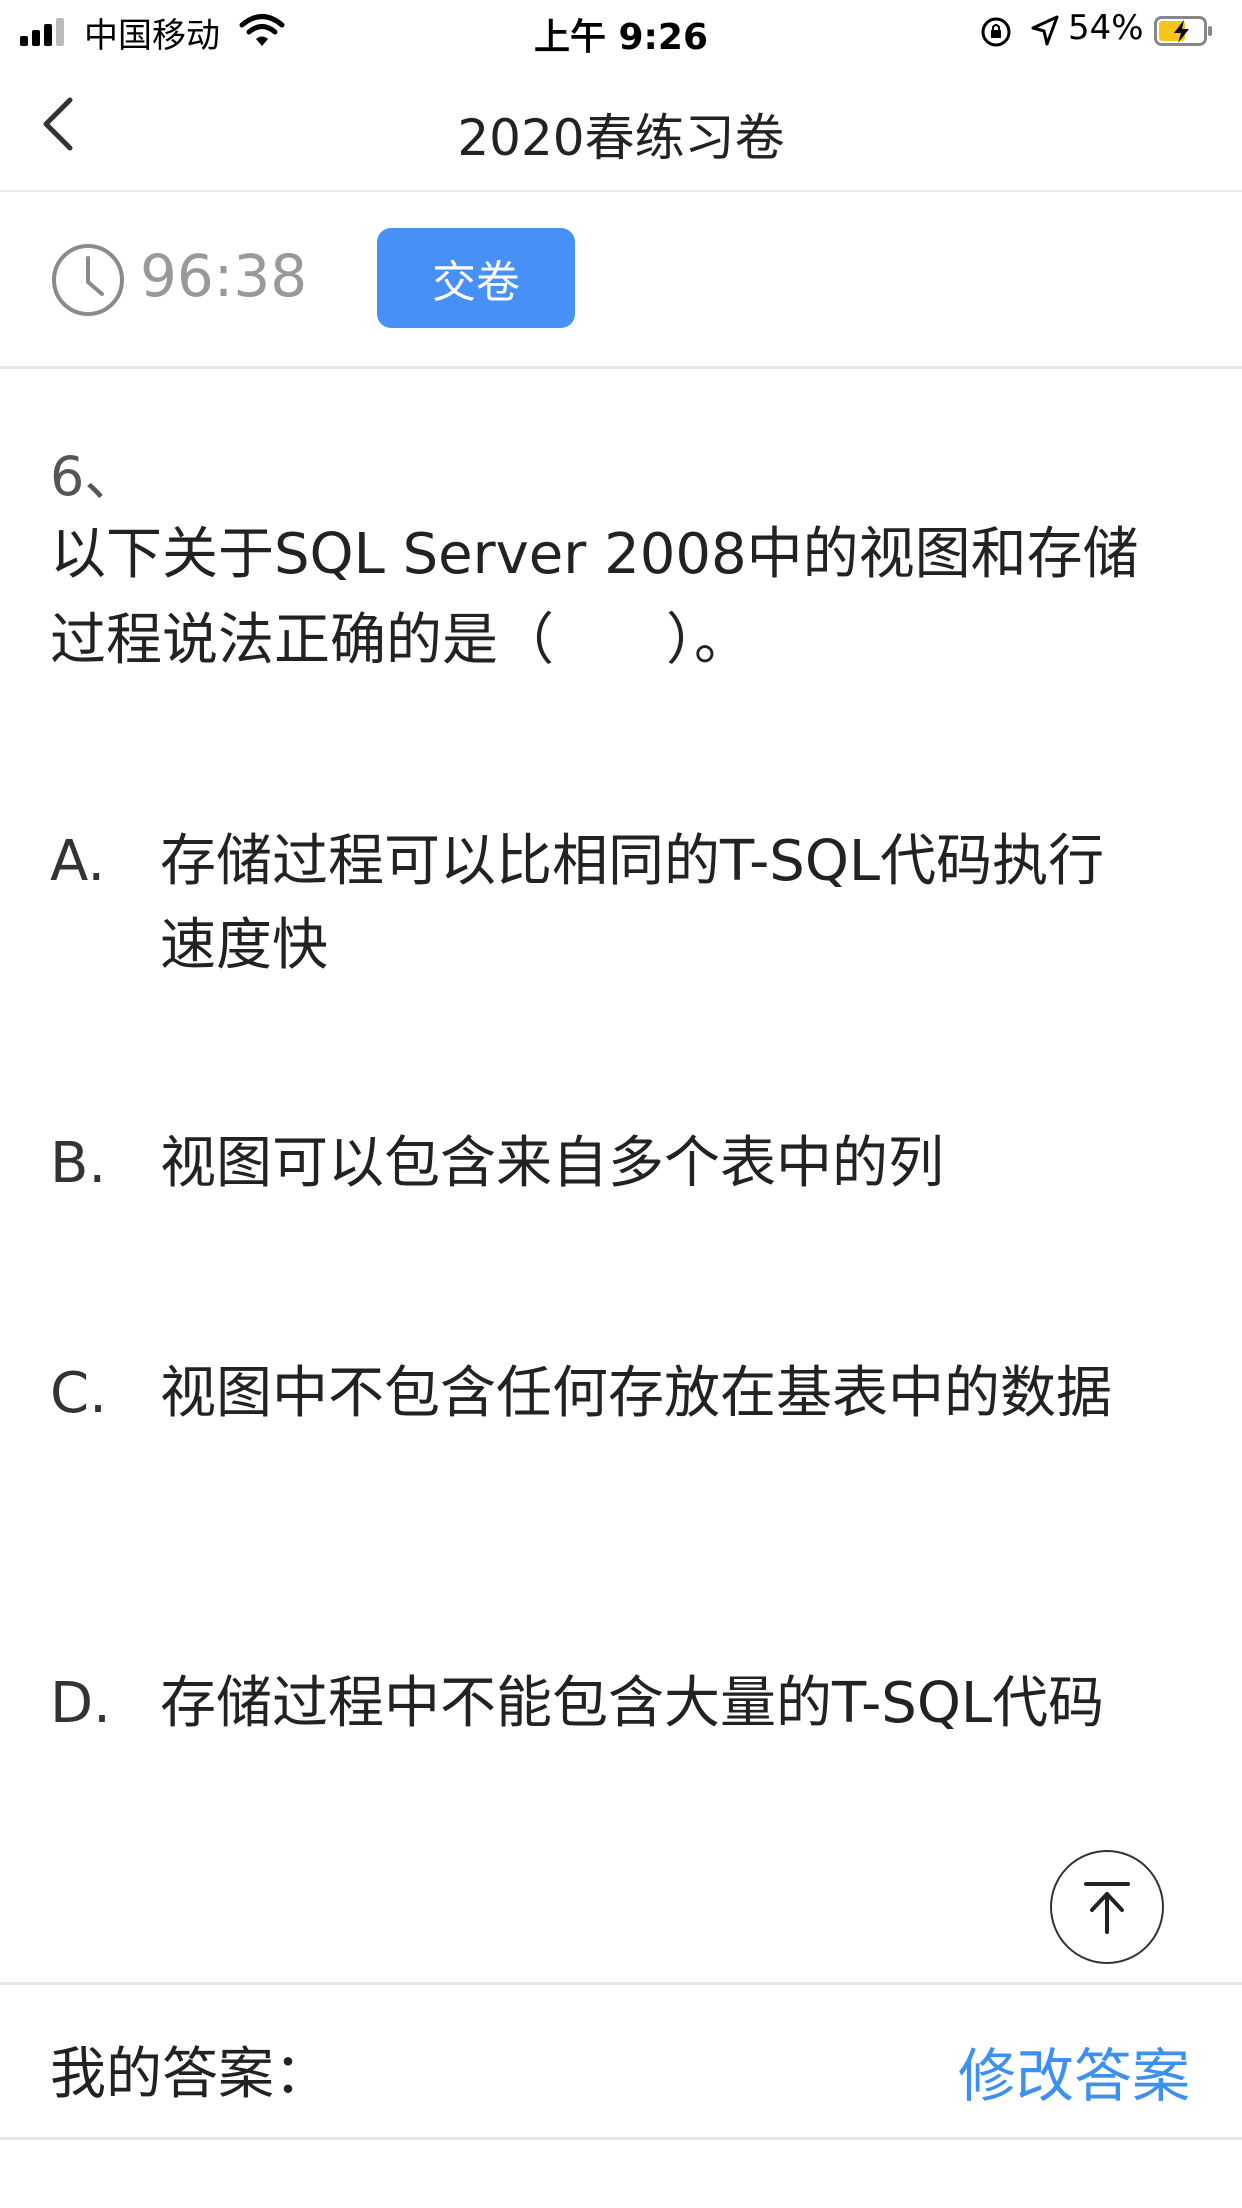 This screenshot has height=2208, width=1242. Describe the element at coordinates (80, 1703) in the screenshot. I see `option-letter: D.` at that location.